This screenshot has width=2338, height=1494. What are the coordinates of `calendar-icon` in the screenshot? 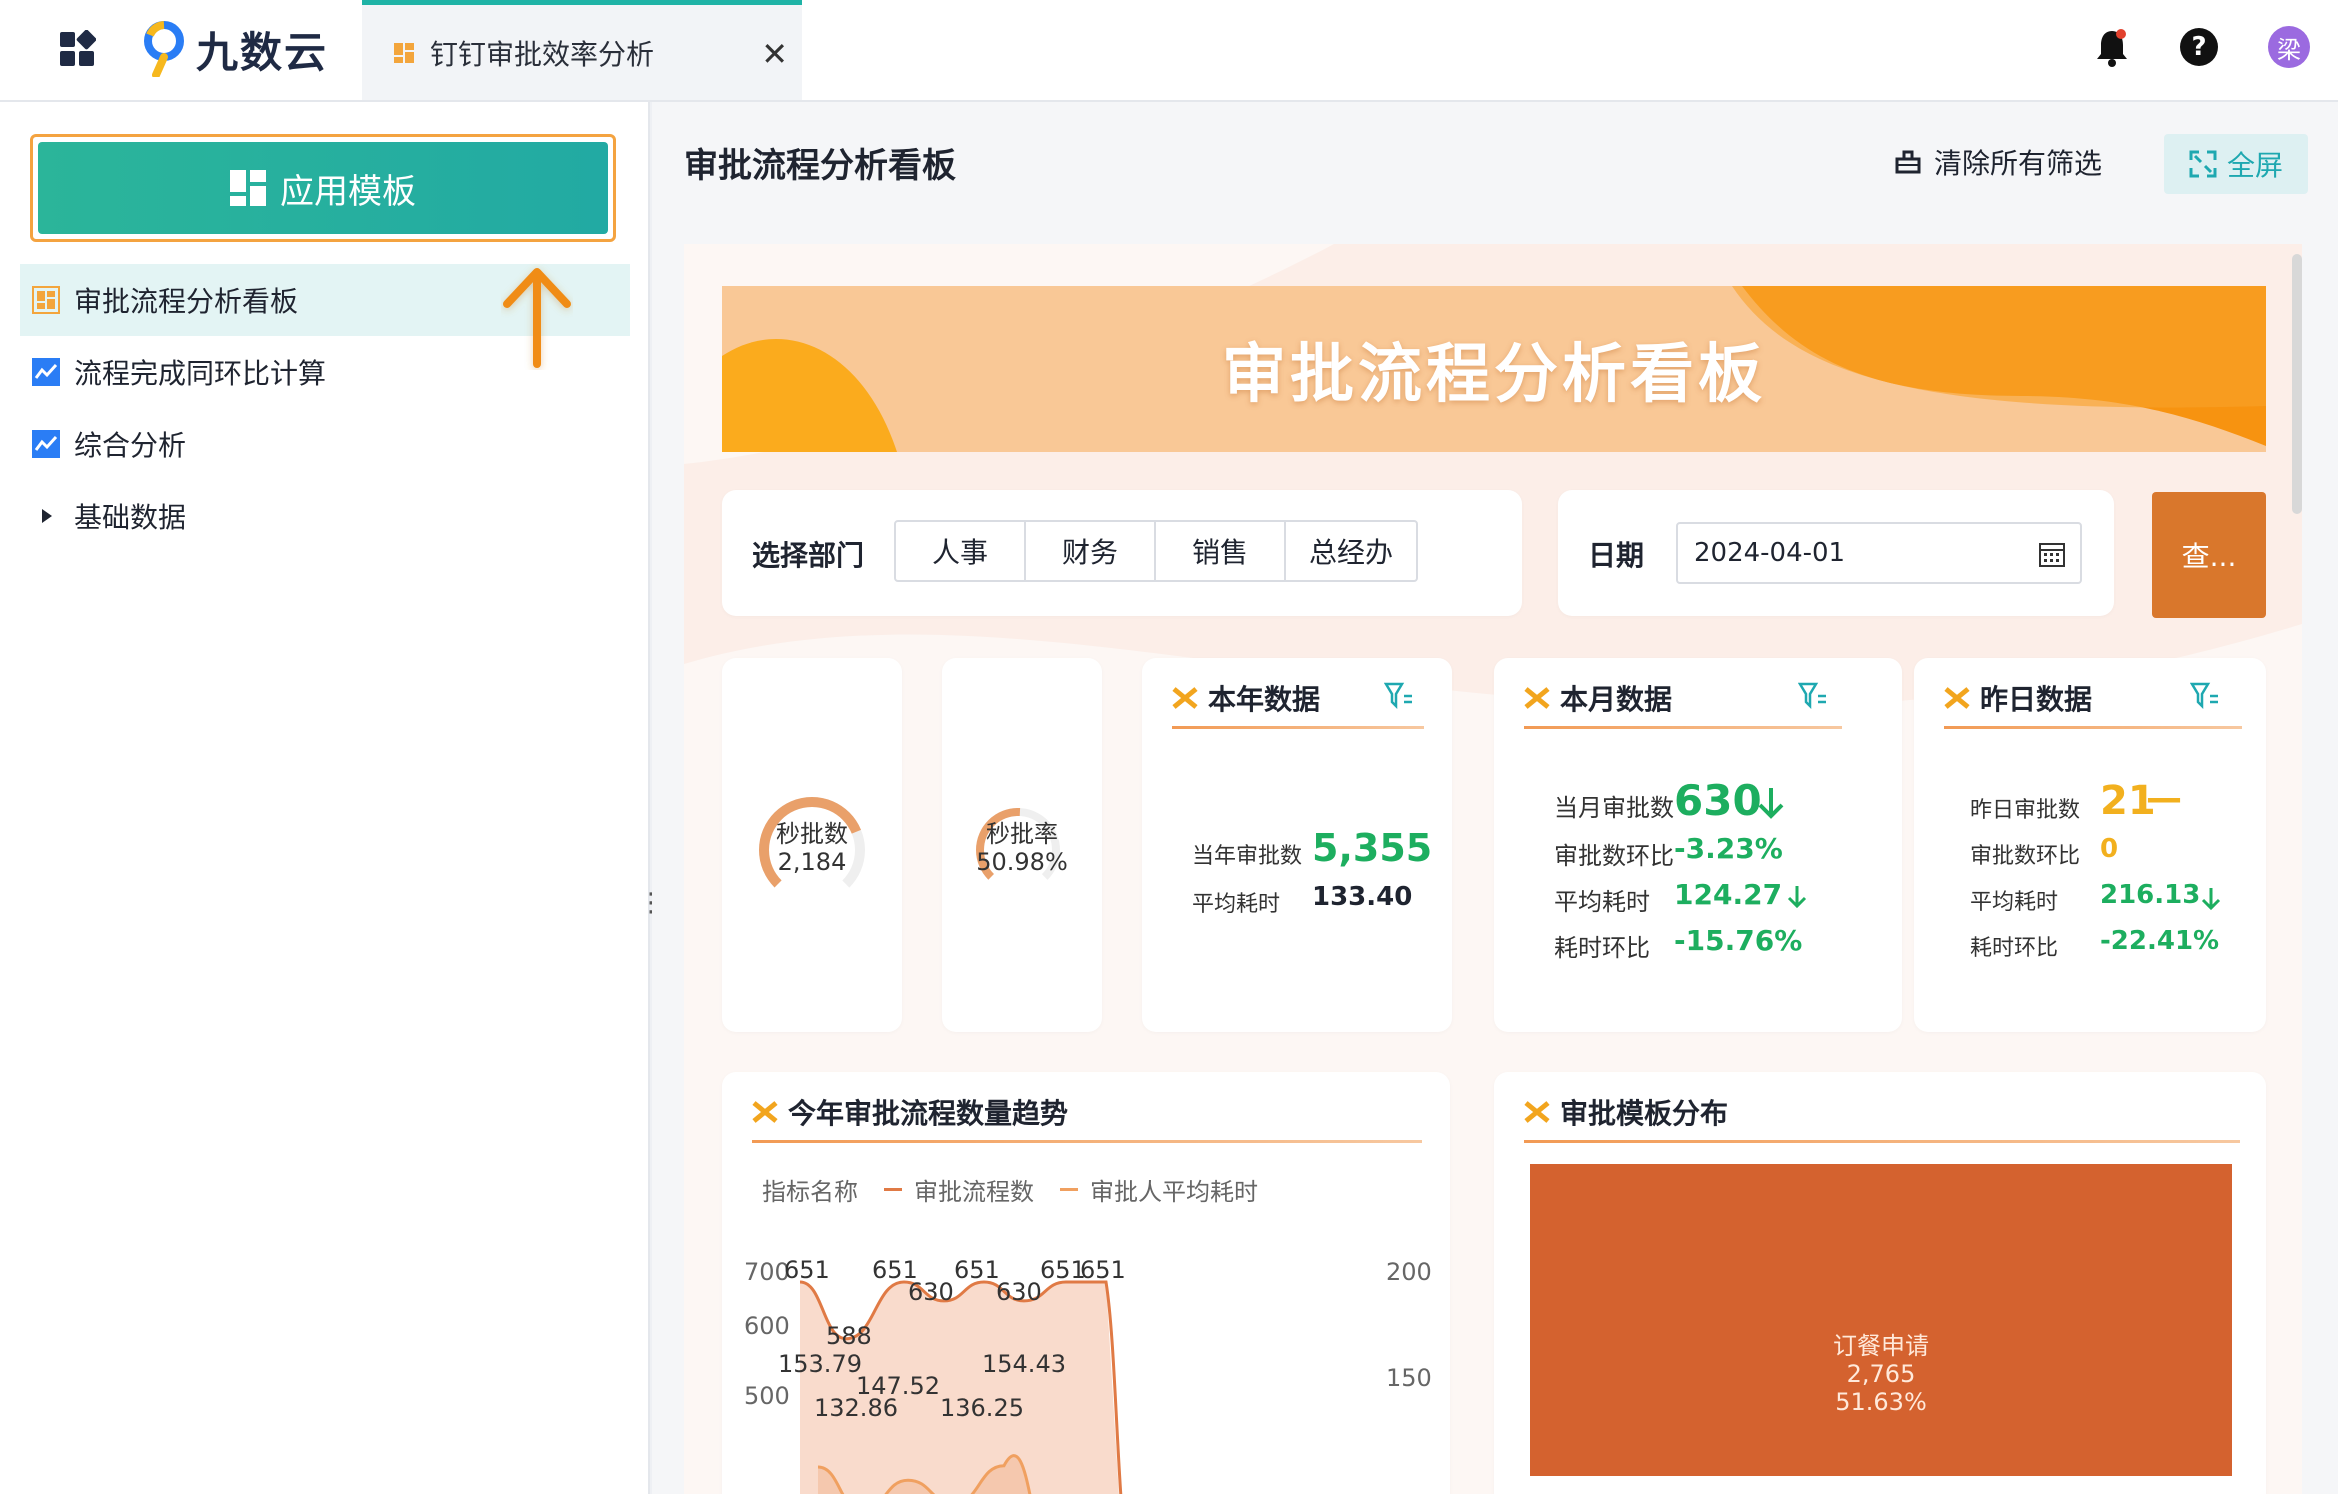 It's located at (2052, 554).